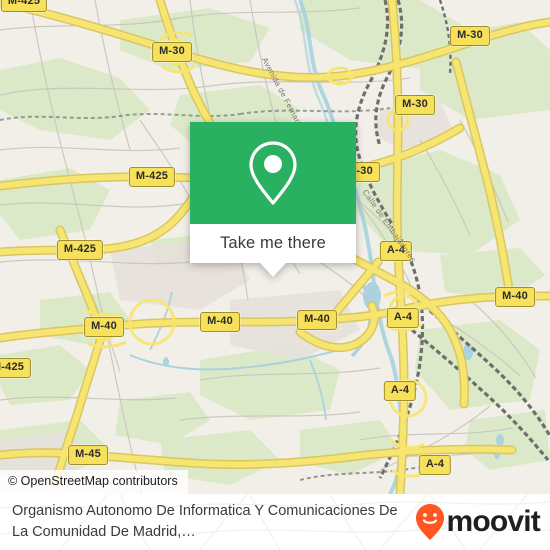 This screenshot has width=550, height=550. I want to click on popup-cta-area: Take me there, so click(273, 243).